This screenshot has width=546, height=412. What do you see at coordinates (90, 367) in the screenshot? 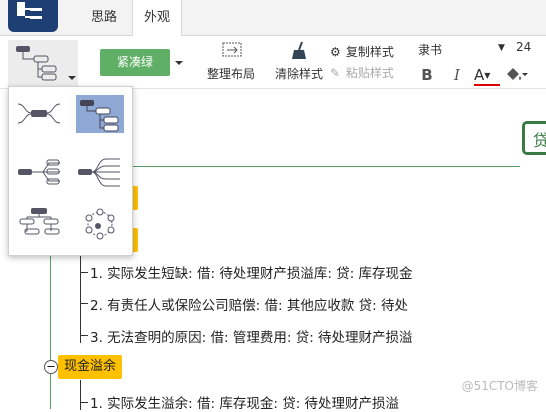
I see `branch-node-cash-surplus: 现金溢余` at bounding box center [90, 367].